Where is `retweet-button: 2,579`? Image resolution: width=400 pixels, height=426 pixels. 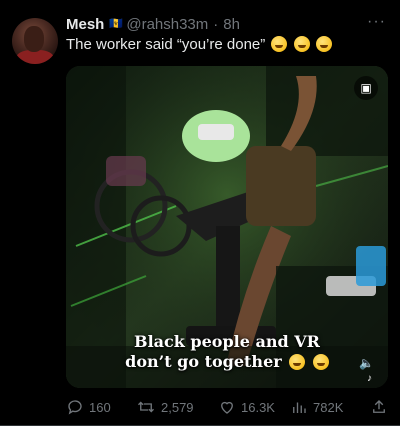
retweet-button: 2,579 is located at coordinates (165, 407).